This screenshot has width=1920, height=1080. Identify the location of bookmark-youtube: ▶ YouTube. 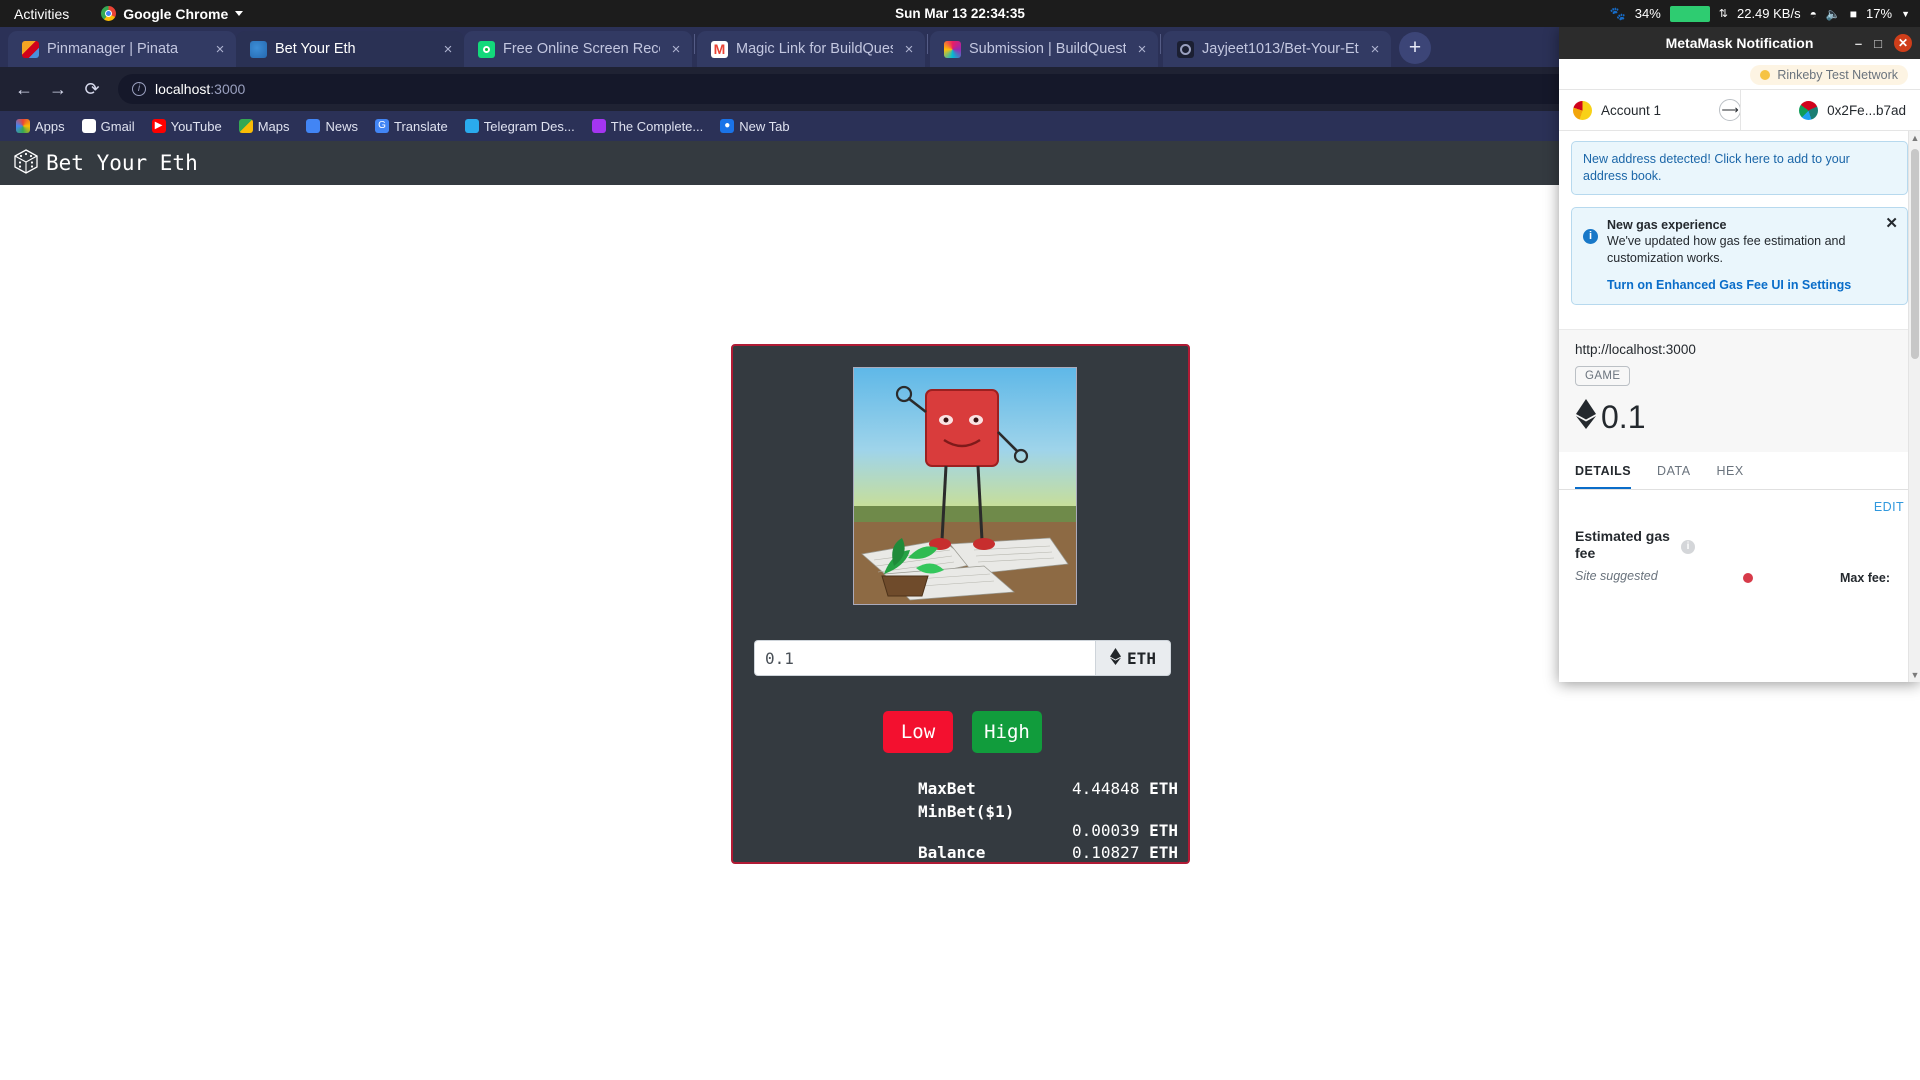
(187, 126).